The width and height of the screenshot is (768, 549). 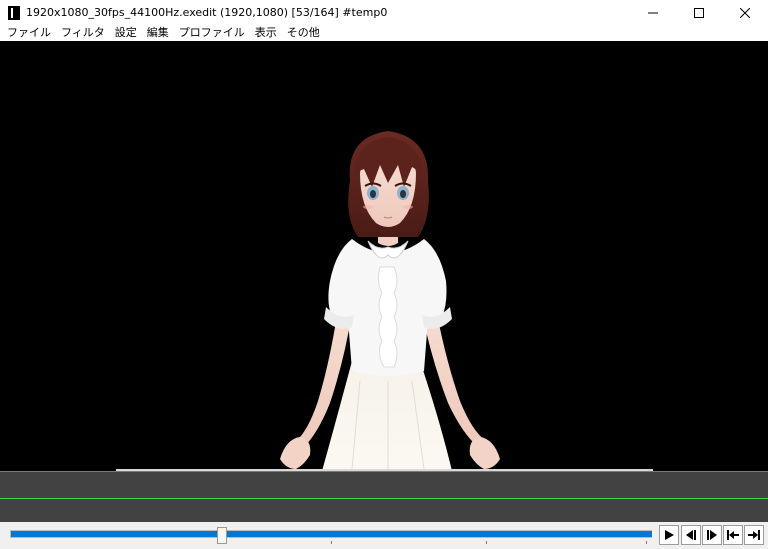 I want to click on menu-bar: ファイル フィルタ 設定 編集 プロファイル 表示 その他, so click(x=384, y=33).